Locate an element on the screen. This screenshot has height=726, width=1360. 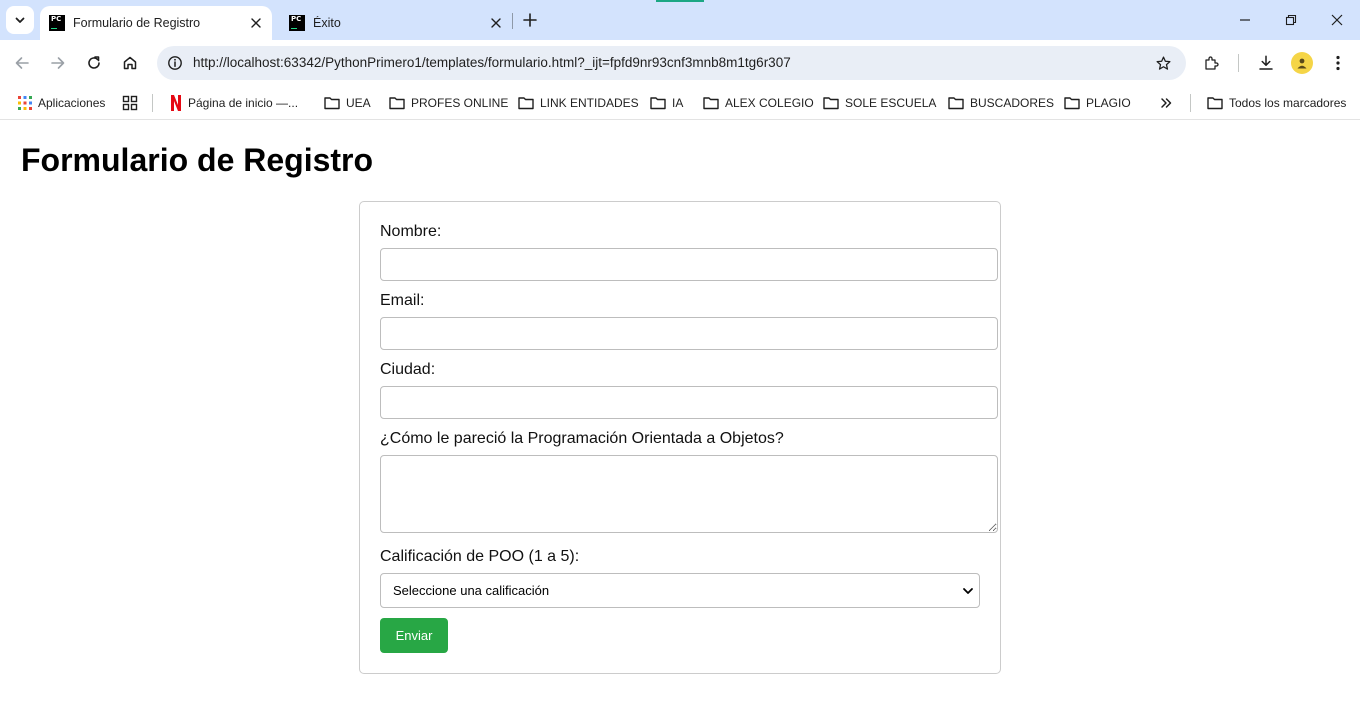
minimize-button is located at coordinates (1245, 20).